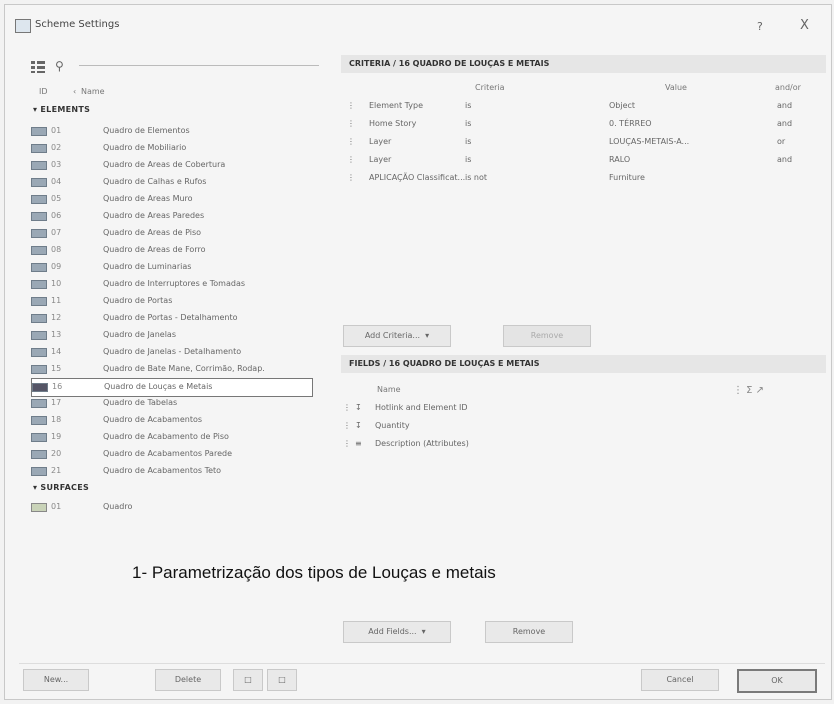 This screenshot has height=704, width=834. Describe the element at coordinates (23, 26) in the screenshot. I see `app-icon` at that location.